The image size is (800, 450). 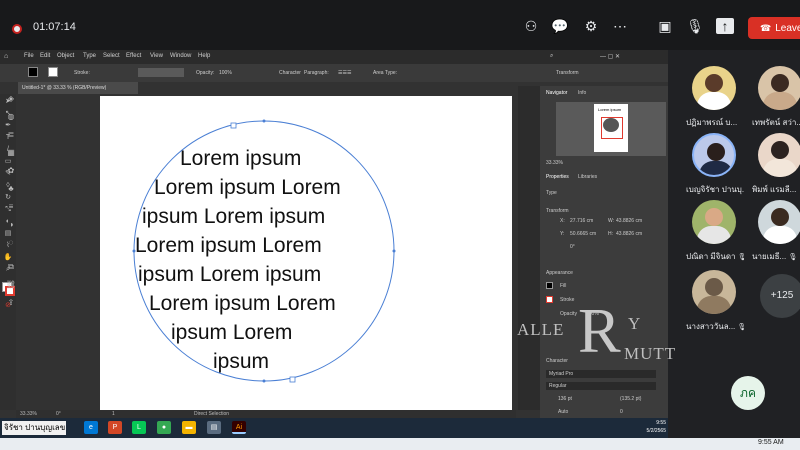 What do you see at coordinates (587, 177) in the screenshot?
I see `tab-libraries: Libraries` at bounding box center [587, 177].